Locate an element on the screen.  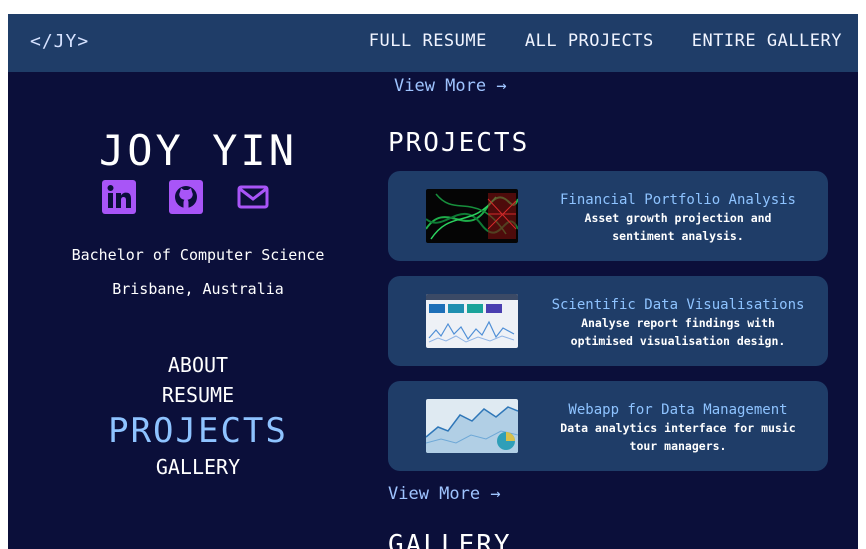
profile-location: Brisbane, Australia is located at coordinates (198, 289).